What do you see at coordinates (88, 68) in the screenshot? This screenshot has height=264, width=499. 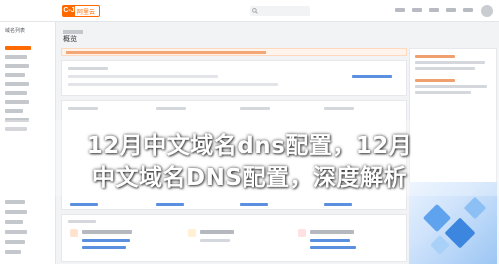 I see `card-header` at bounding box center [88, 68].